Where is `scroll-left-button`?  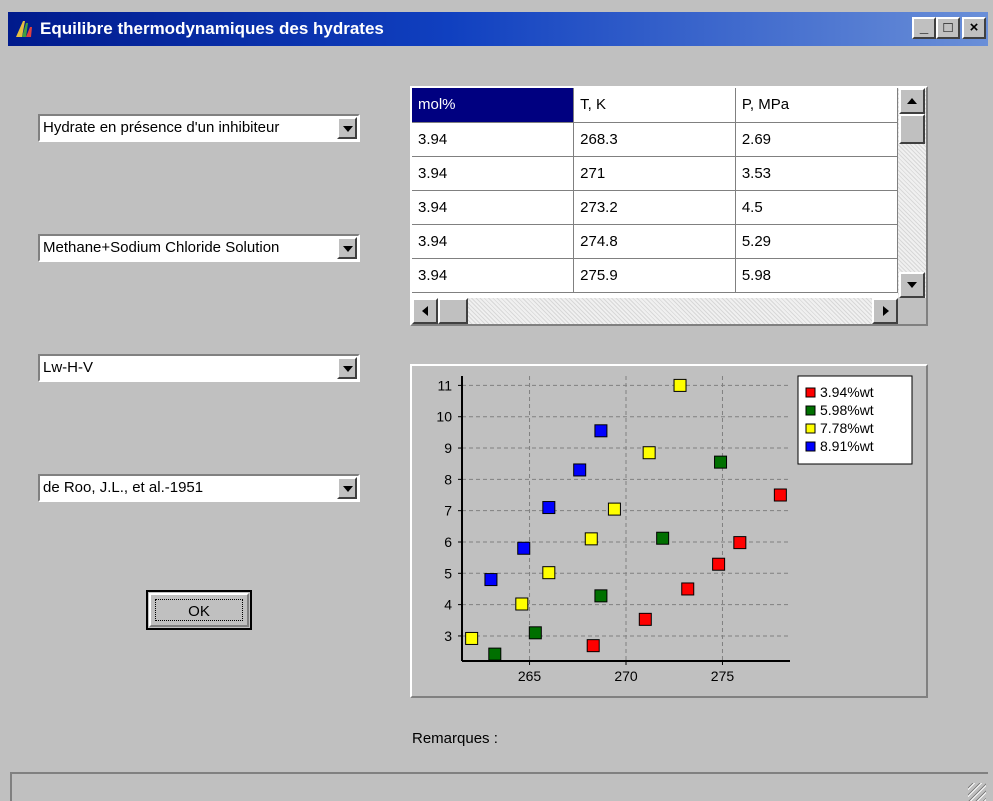 scroll-left-button is located at coordinates (425, 311).